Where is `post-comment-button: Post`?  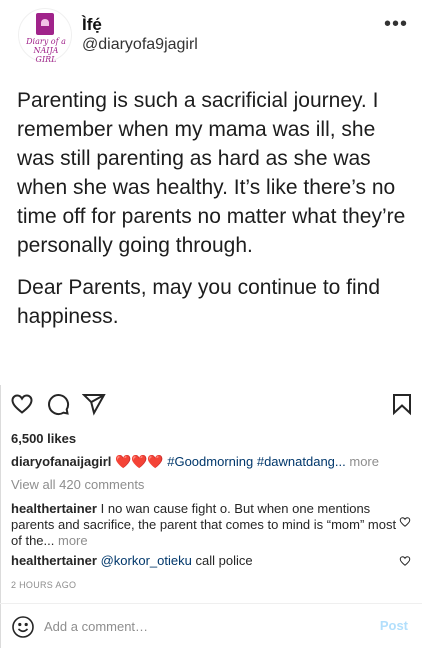
post-comment-button: Post is located at coordinates (394, 625).